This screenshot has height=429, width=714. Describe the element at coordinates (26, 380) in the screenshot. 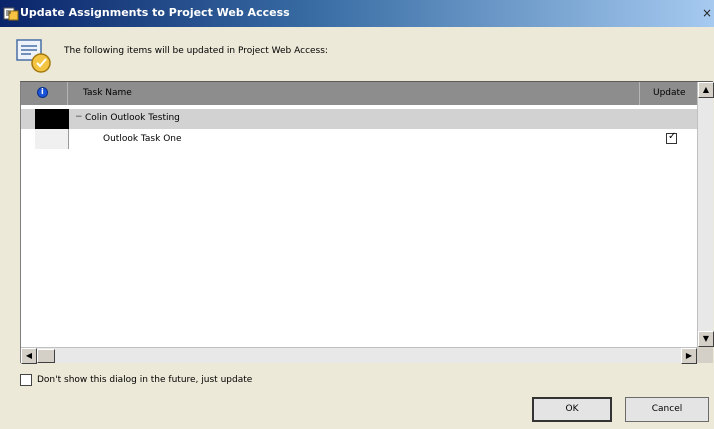

I see `dont-show-checkbox` at that location.